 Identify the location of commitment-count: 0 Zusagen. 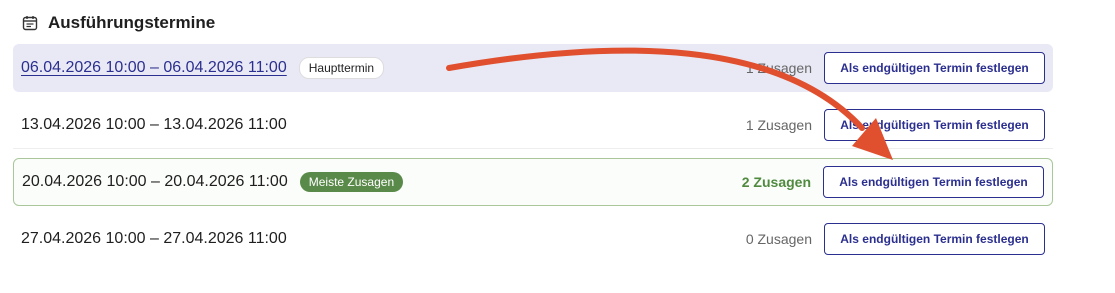
(778, 239).